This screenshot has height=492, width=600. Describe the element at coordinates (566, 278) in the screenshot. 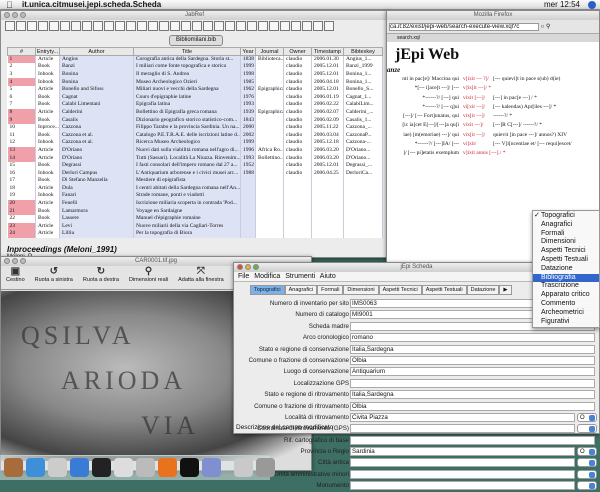

I see `menu-item: Bibliografia` at that location.